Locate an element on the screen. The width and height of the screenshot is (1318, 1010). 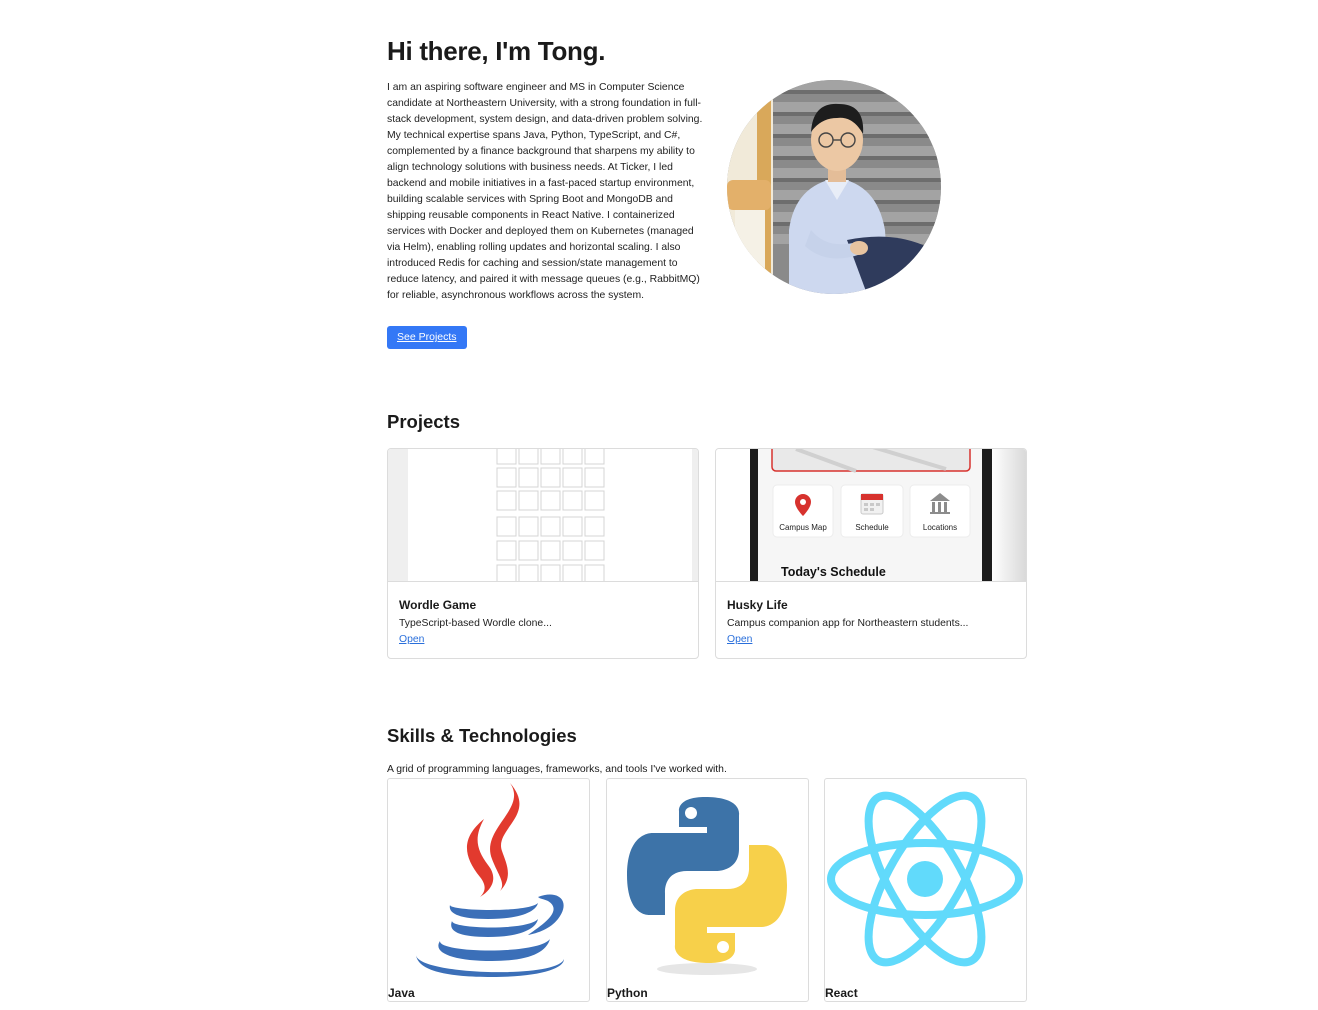
tile-label-campus-map: Campus Map is located at coordinates (803, 527).